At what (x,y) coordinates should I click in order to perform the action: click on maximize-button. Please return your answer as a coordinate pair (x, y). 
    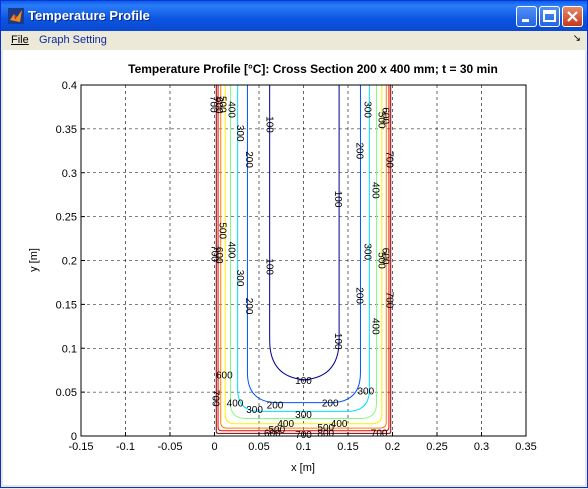
    Looking at the image, I should click on (549, 16).